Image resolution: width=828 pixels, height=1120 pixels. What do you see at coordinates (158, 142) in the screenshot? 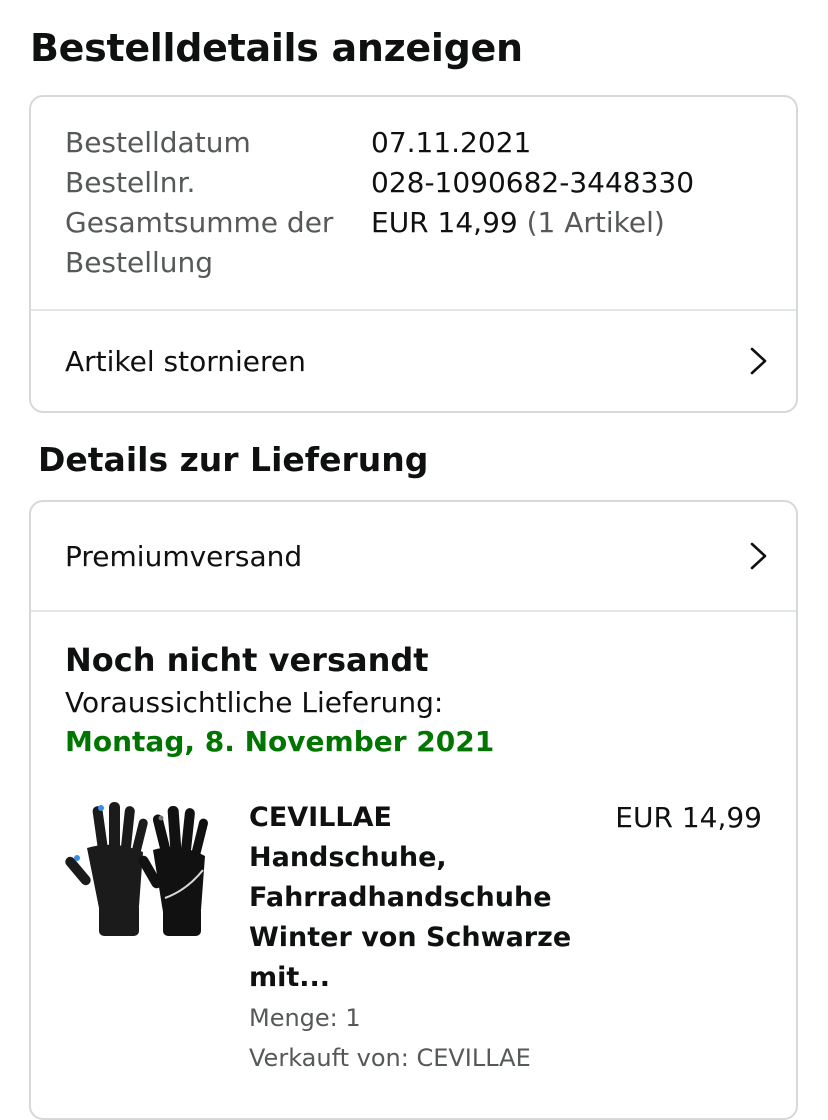
I see `order-date-label: Bestelldatum` at bounding box center [158, 142].